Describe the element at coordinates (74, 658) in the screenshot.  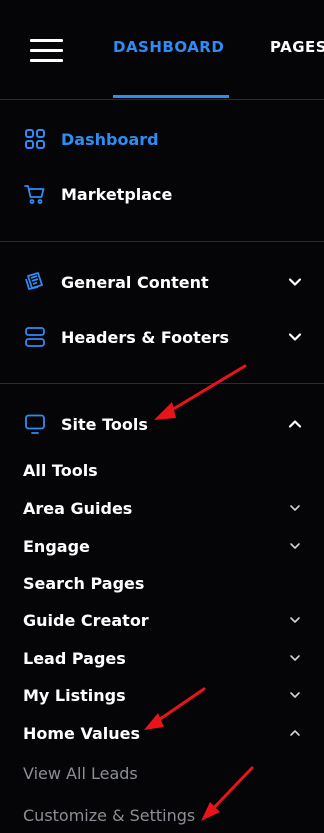
I see `list-item-label: Lead Pages` at that location.